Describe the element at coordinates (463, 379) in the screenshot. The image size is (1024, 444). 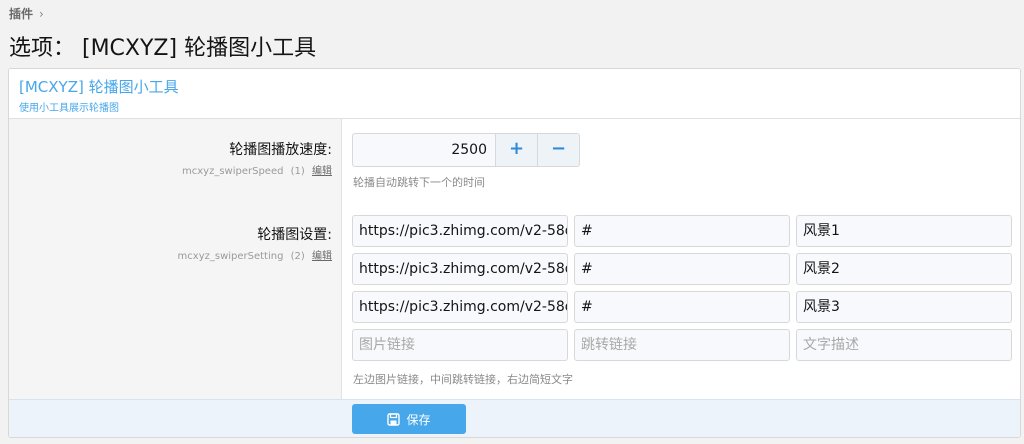
I see `setting-explain: 左边图片链接，中间跳转链接，右边简短文字` at that location.